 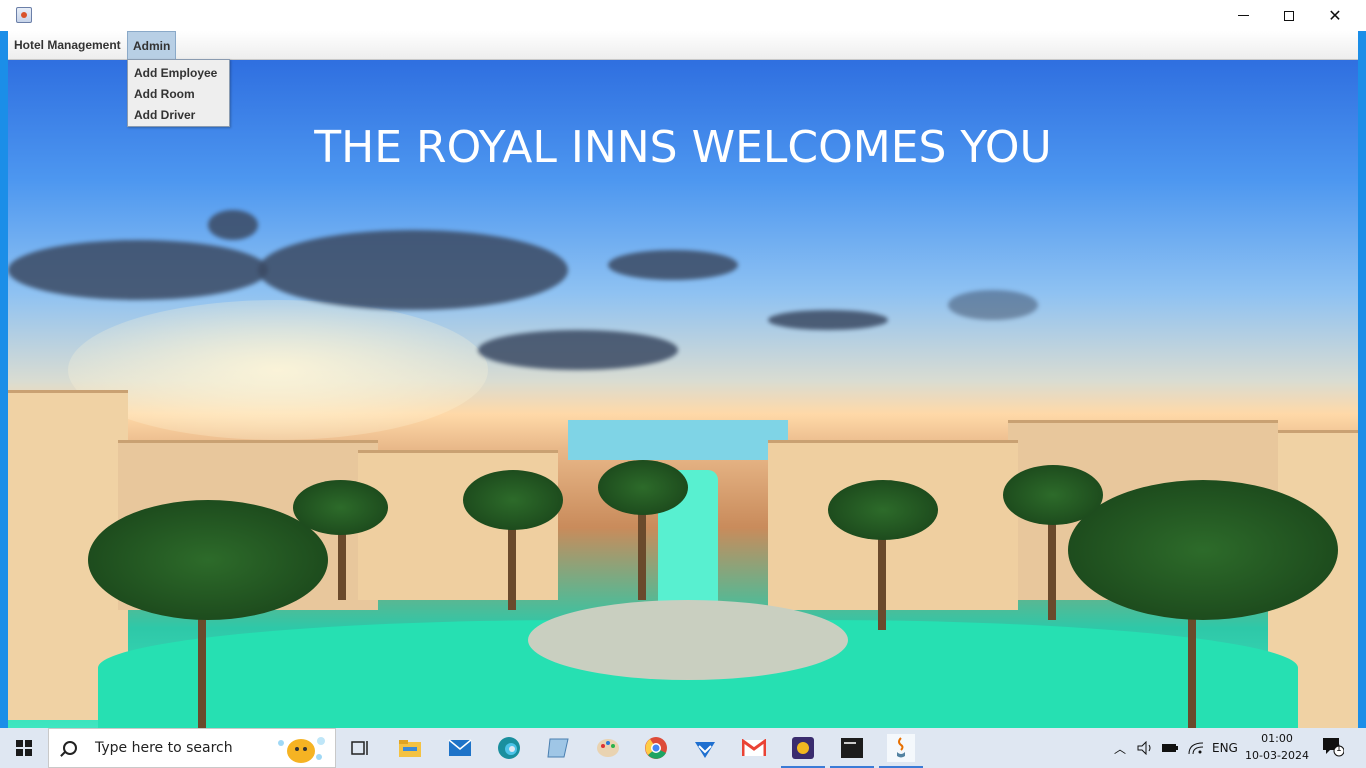 I want to click on admin-dropdown-menu: Add Employee Add Room Add Driver, so click(x=178, y=93).